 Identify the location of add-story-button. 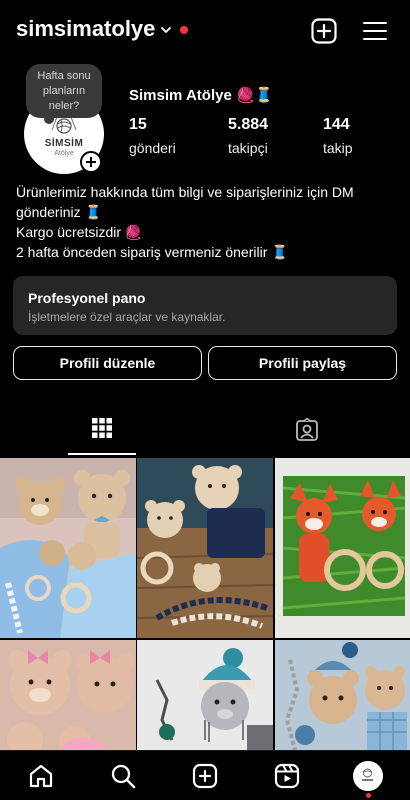
(91, 162).